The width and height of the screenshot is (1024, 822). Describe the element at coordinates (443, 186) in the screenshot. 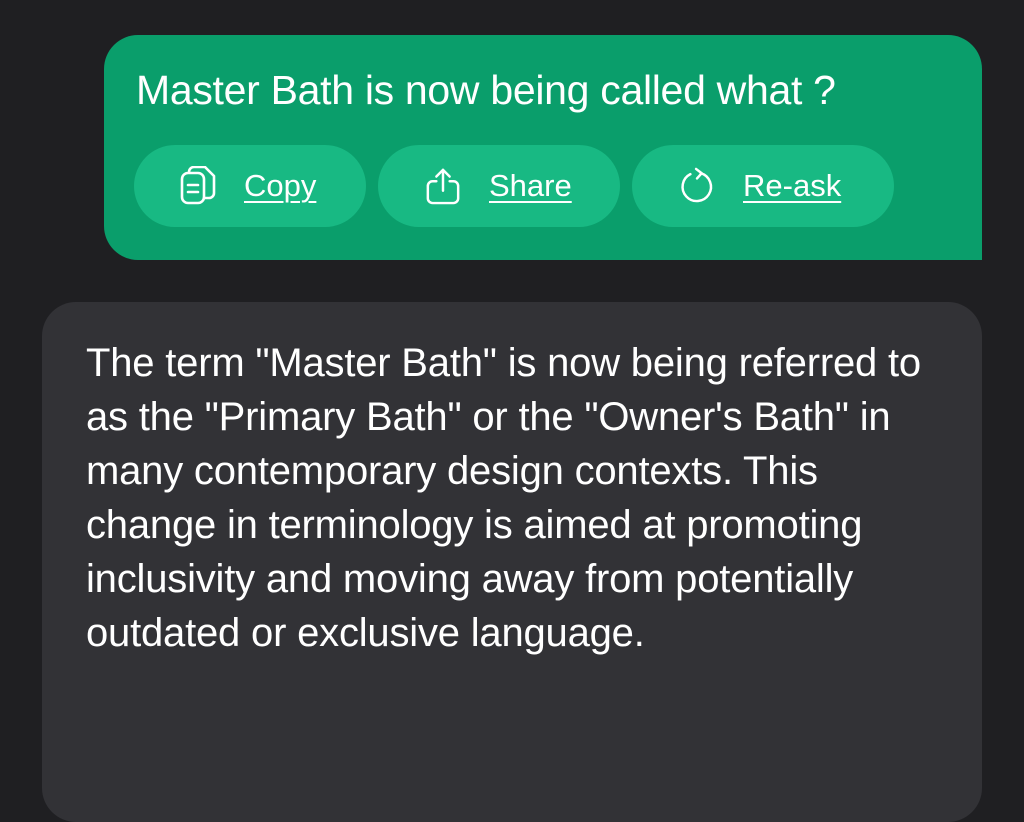

I see `share-icon` at that location.